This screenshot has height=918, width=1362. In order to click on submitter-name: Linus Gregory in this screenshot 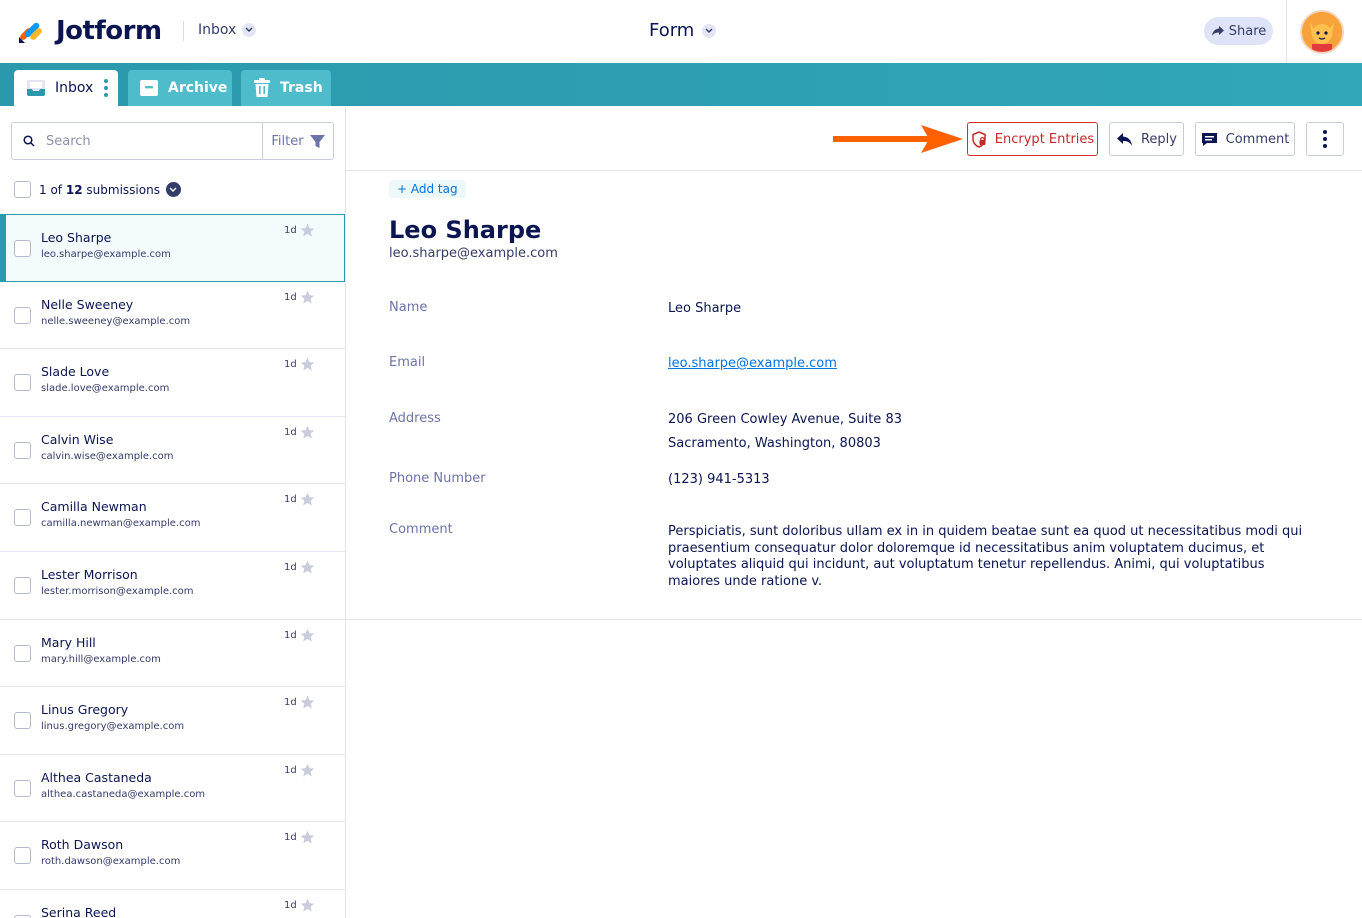, I will do `click(85, 710)`.